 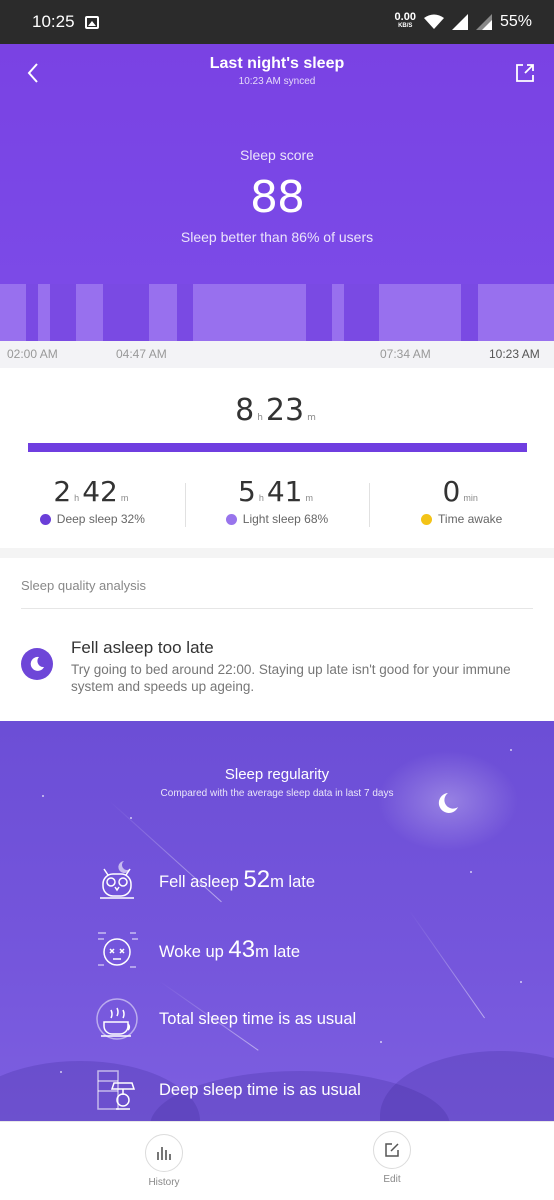 What do you see at coordinates (117, 1090) in the screenshot?
I see `night-lamp-icon` at bounding box center [117, 1090].